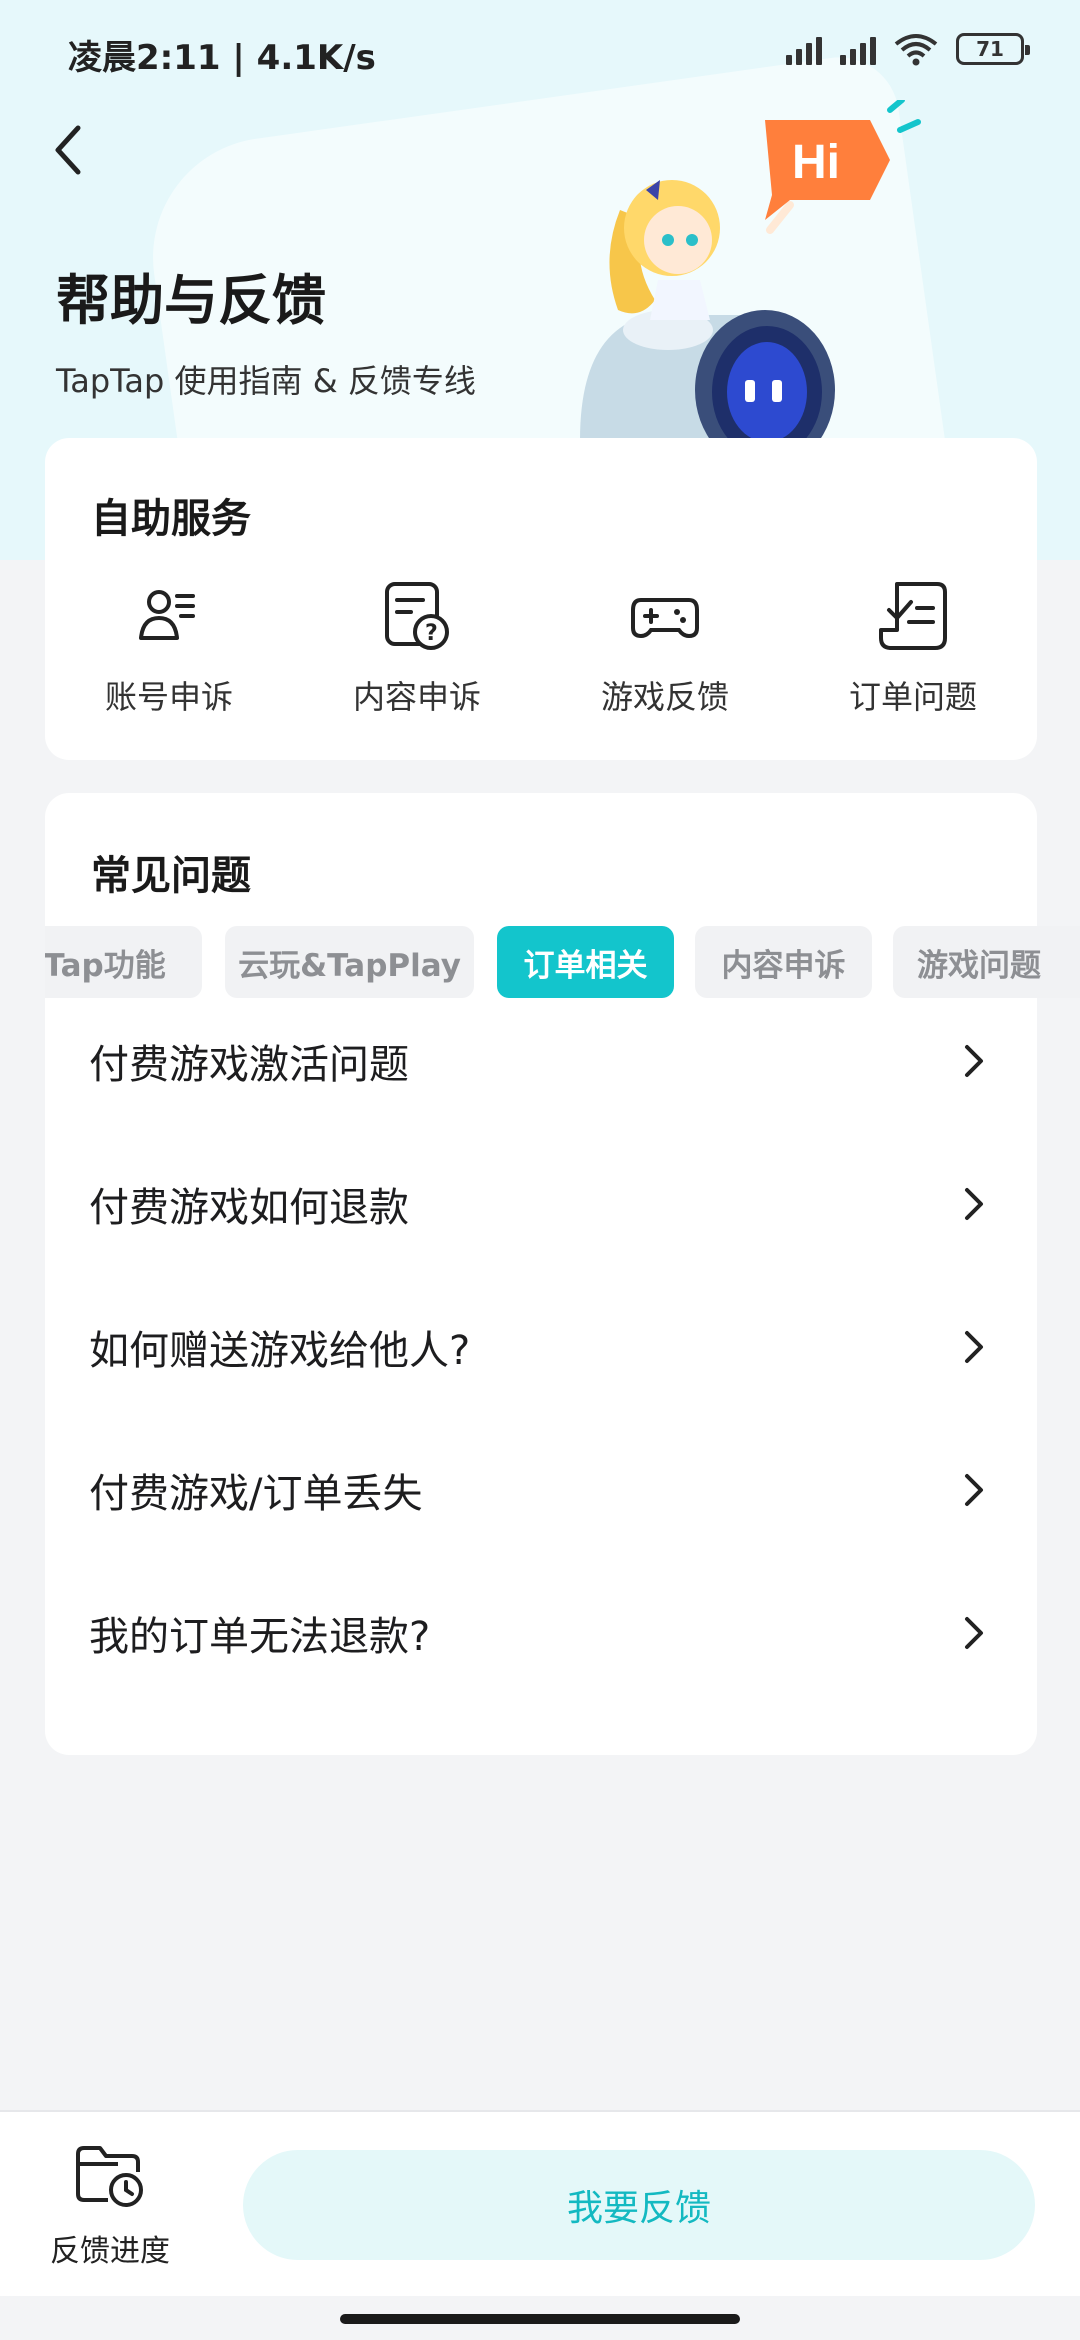 This screenshot has height=2340, width=1080. I want to click on self-service-card: 自助服务 账号申诉 ? 内容申诉 游戏反馈 订单问题, so click(541, 599).